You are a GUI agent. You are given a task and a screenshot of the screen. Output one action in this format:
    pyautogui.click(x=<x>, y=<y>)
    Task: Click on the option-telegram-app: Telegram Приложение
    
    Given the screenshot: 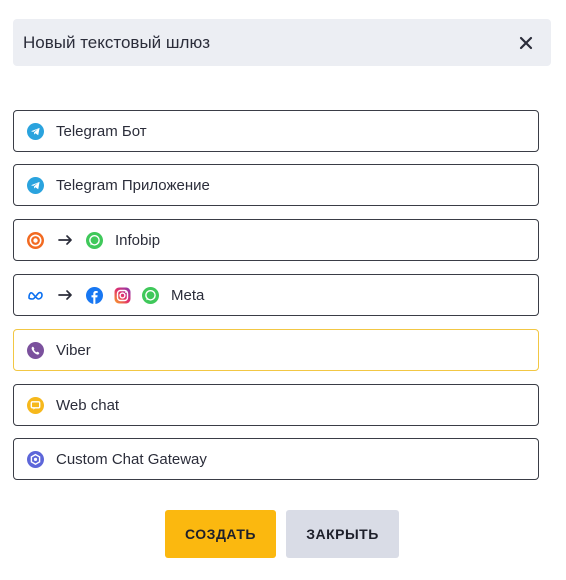 What is the action you would take?
    pyautogui.click(x=276, y=185)
    